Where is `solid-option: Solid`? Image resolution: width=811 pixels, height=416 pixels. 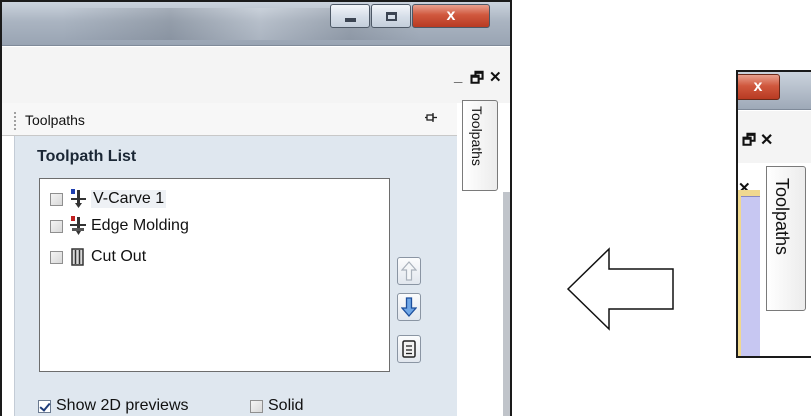 solid-option: Solid is located at coordinates (277, 406).